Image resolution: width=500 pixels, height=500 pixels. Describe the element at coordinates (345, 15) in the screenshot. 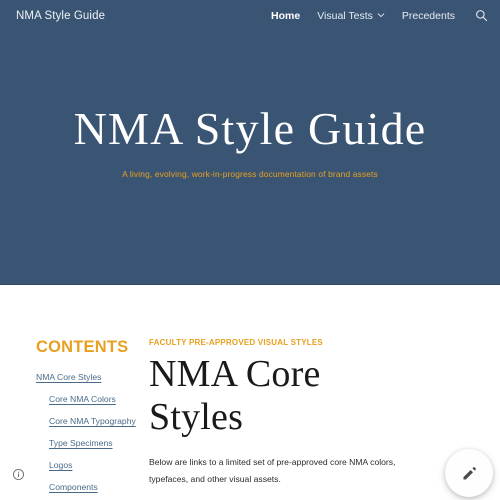

I see `nav-item-visual-tests-label: Visual Tests` at that location.